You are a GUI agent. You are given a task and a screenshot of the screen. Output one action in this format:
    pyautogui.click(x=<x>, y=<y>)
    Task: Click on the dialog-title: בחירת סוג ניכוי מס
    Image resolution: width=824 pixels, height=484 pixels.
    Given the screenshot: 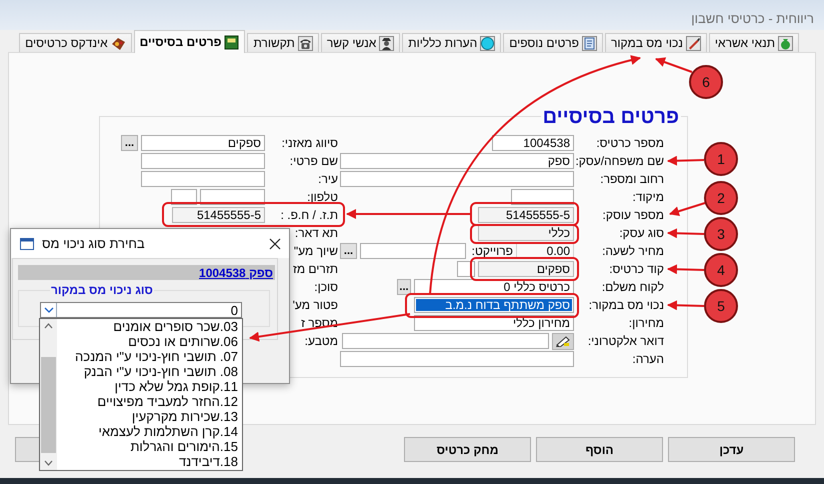 What is the action you would take?
    pyautogui.click(x=93, y=243)
    